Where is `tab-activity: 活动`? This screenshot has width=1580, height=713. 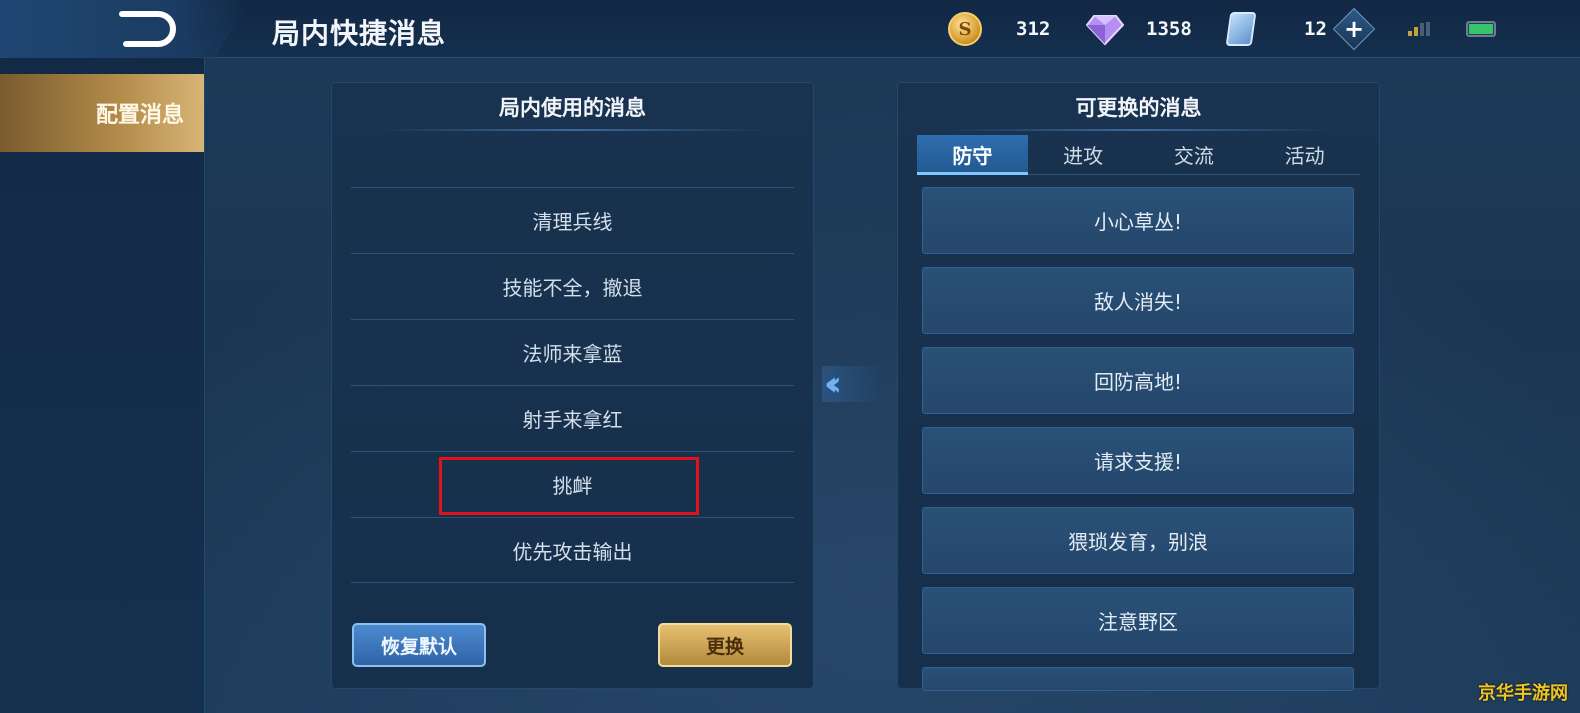
tab-activity: 活动 is located at coordinates (1304, 154).